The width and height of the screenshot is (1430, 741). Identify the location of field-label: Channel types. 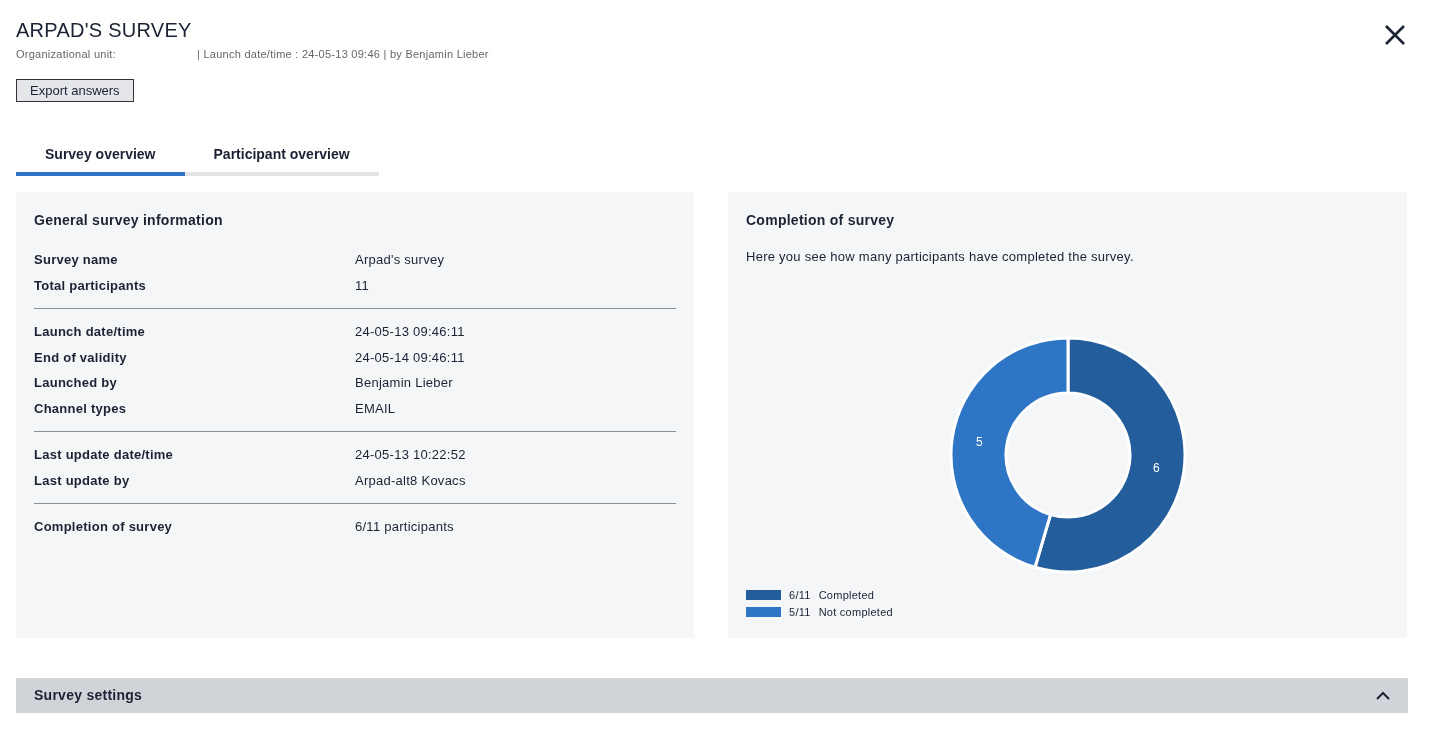
(81, 408).